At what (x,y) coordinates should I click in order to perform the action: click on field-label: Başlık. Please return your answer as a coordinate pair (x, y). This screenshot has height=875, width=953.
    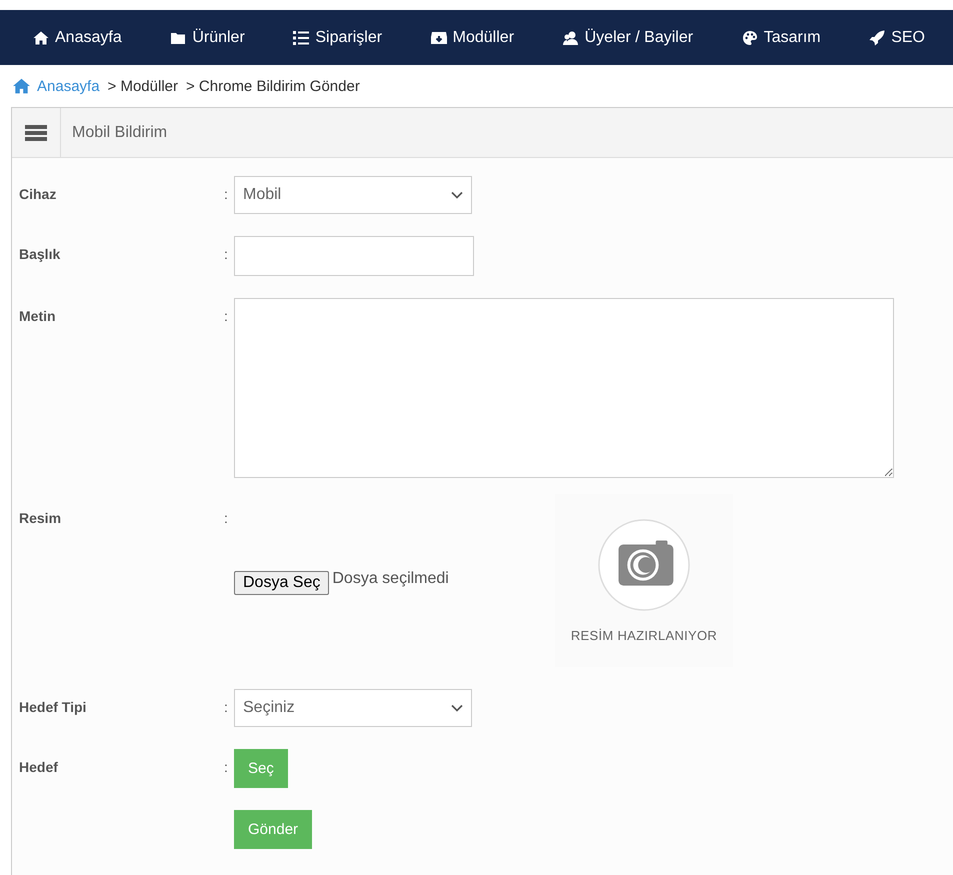
    Looking at the image, I should click on (40, 253).